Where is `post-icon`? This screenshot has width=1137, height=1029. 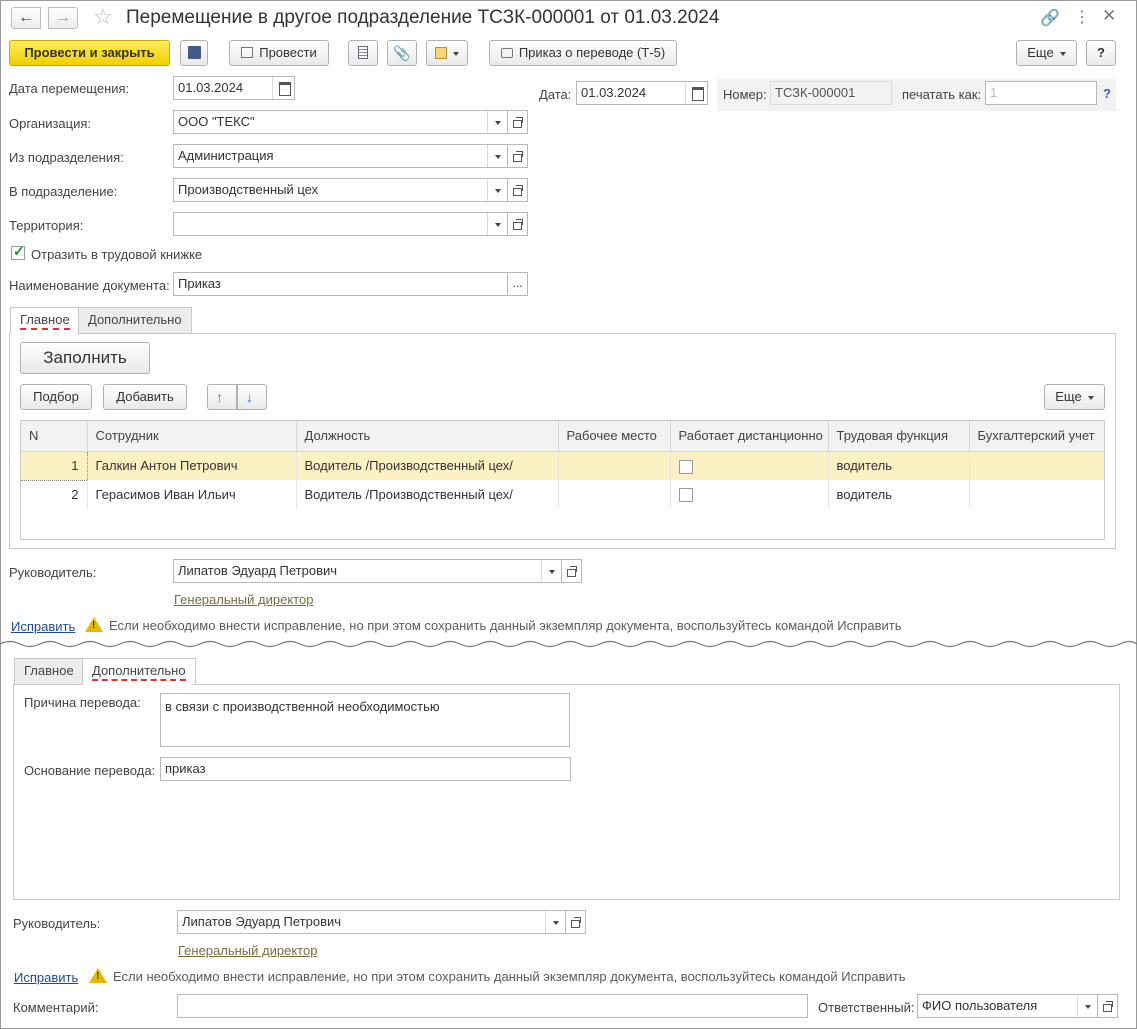
post-icon is located at coordinates (247, 53).